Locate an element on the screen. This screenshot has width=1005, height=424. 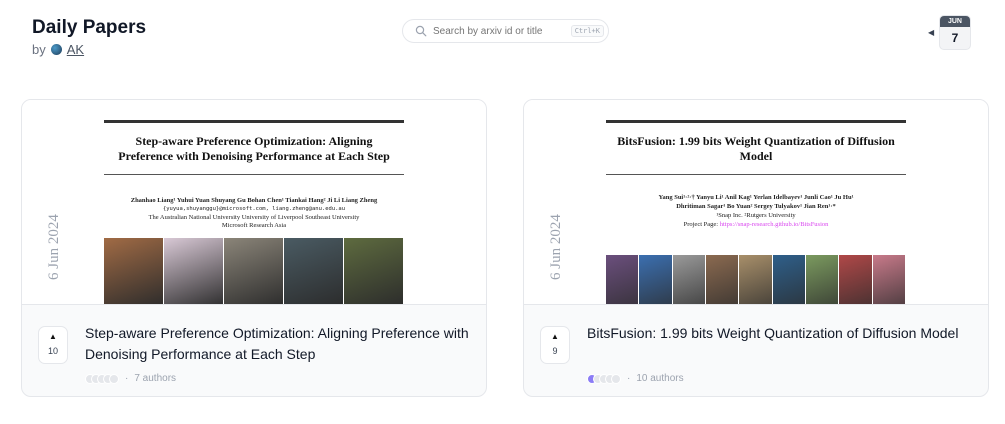
page-title: Daily Papers is located at coordinates (89, 27).